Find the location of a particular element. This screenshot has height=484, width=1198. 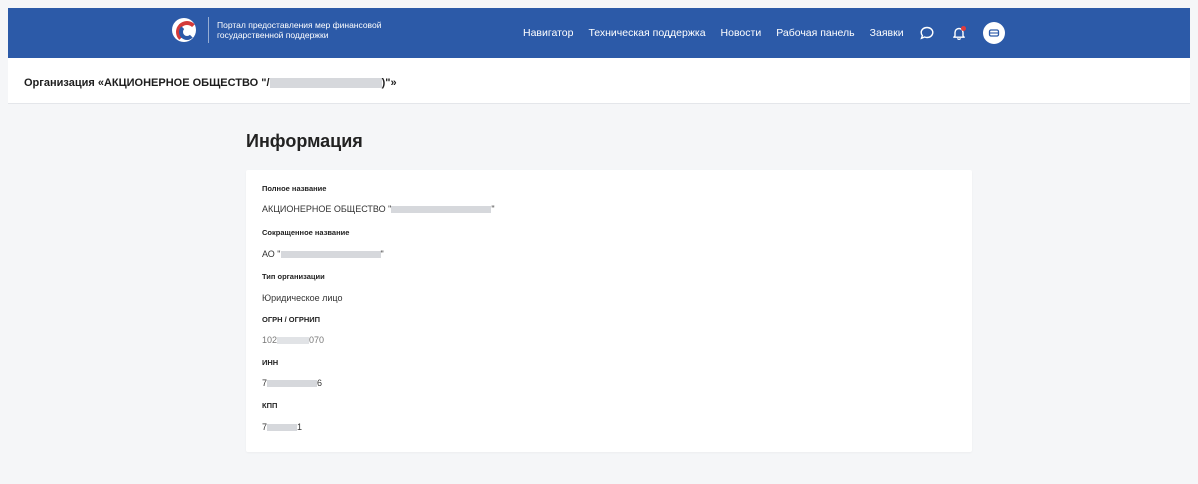

value-suffix: 1 is located at coordinates (300, 427).